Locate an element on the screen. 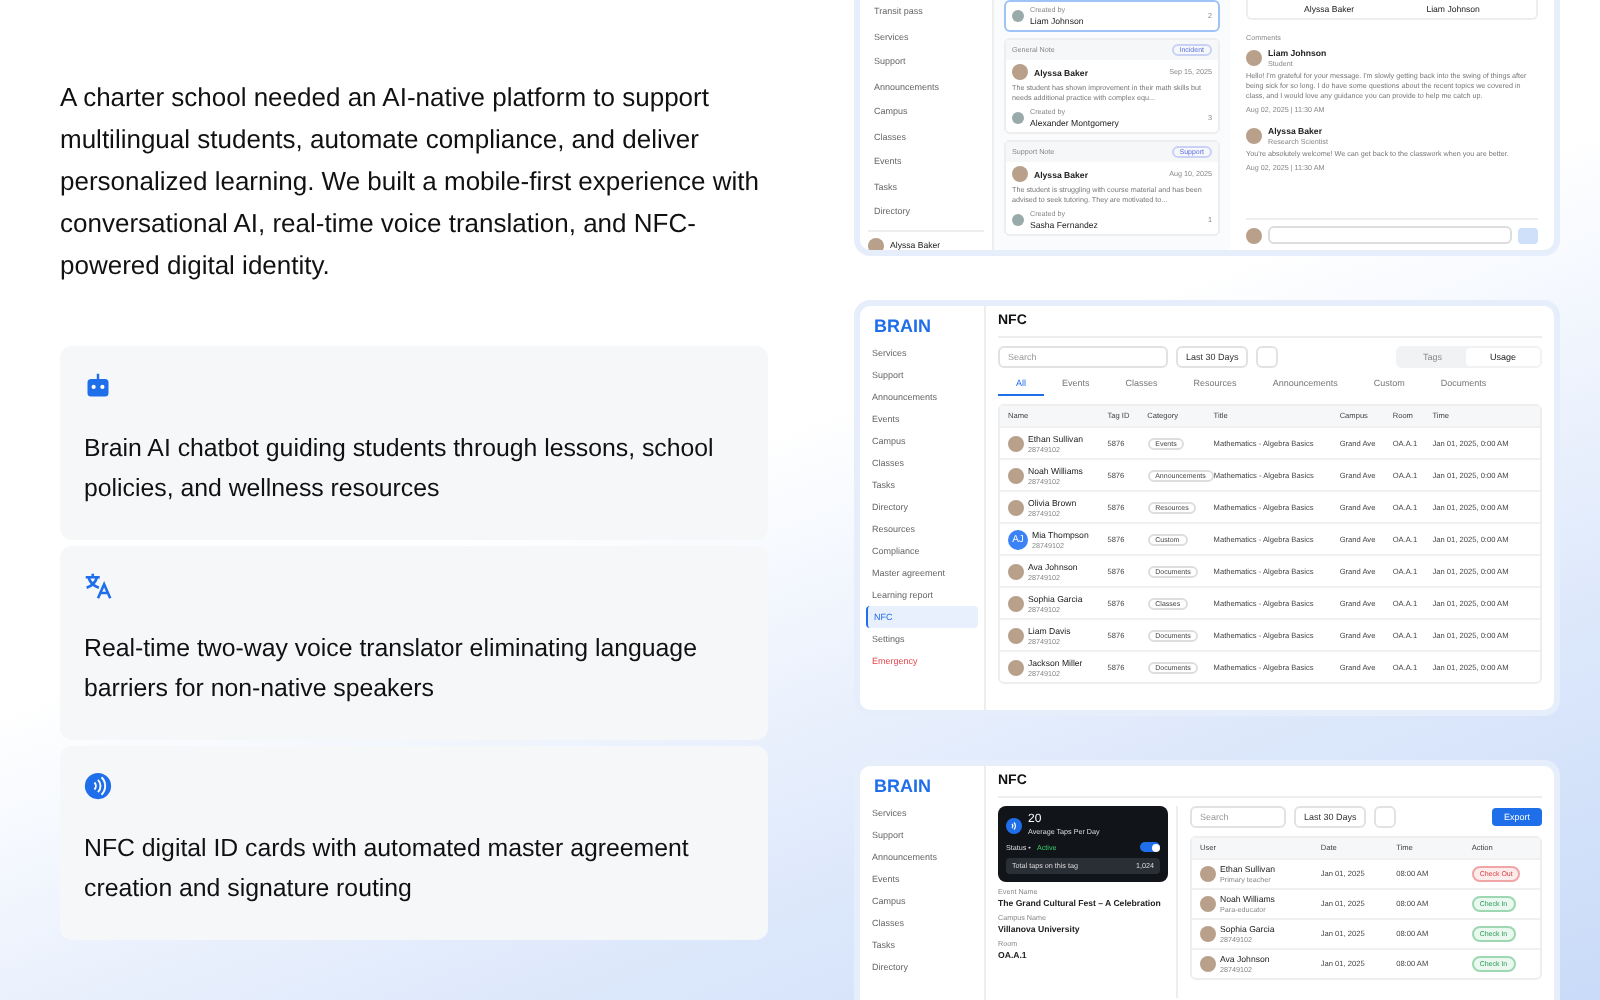 This screenshot has height=1000, width=1600. reply-field is located at coordinates (1390, 235).